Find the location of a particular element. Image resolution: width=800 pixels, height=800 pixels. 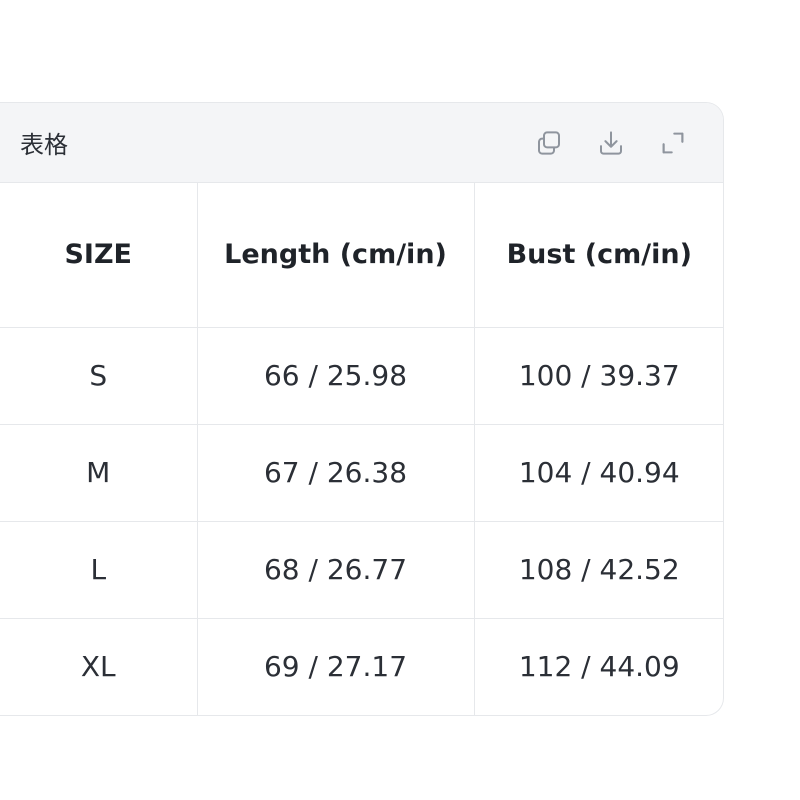

cell-bust: 108 / 42.52 is located at coordinates (598, 570).